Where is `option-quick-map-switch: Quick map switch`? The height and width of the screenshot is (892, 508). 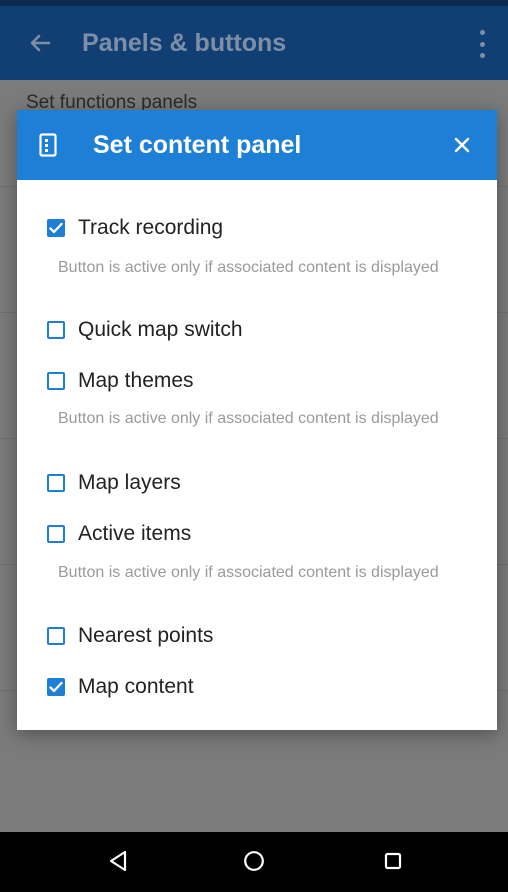
option-quick-map-switch: Quick map switch is located at coordinates (145, 330).